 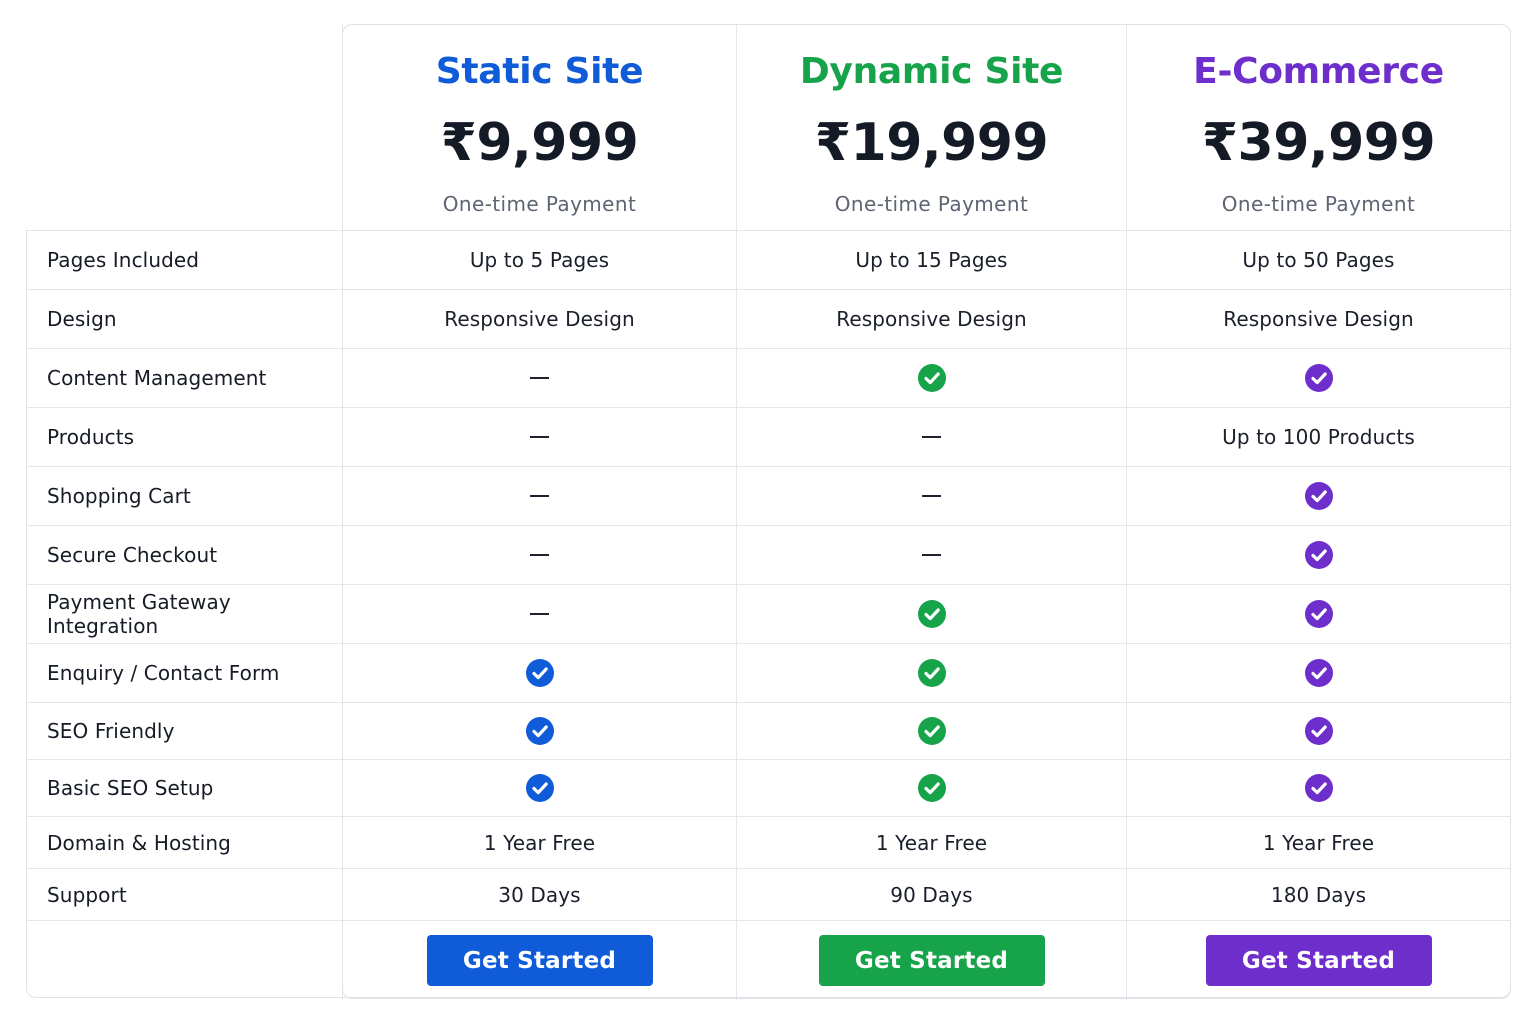 I want to click on button-cell-dynamic-site: Get Started, so click(x=931, y=960).